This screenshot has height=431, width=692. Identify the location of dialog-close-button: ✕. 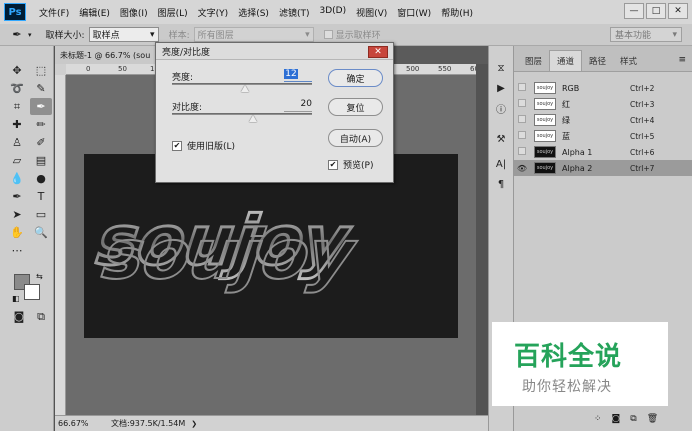
(378, 52).